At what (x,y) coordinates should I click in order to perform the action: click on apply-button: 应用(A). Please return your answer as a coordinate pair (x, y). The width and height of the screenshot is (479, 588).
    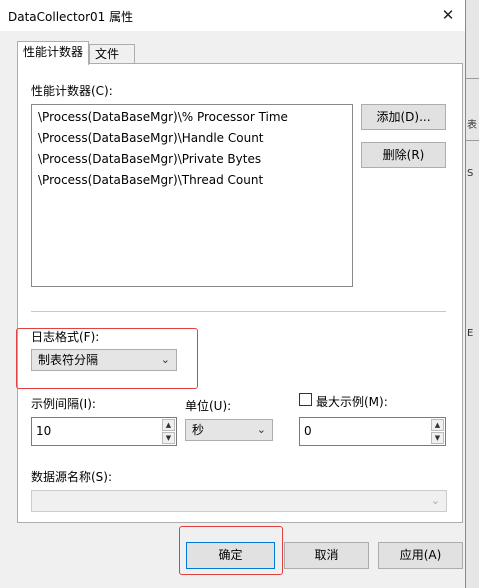
    Looking at the image, I should click on (420, 555).